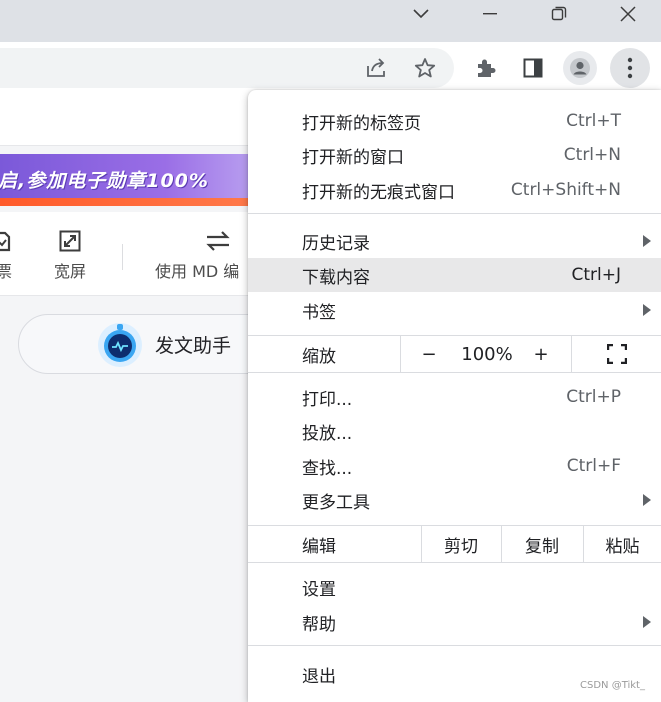 The width and height of the screenshot is (661, 702). I want to click on zoom-level: 100%, so click(487, 354).